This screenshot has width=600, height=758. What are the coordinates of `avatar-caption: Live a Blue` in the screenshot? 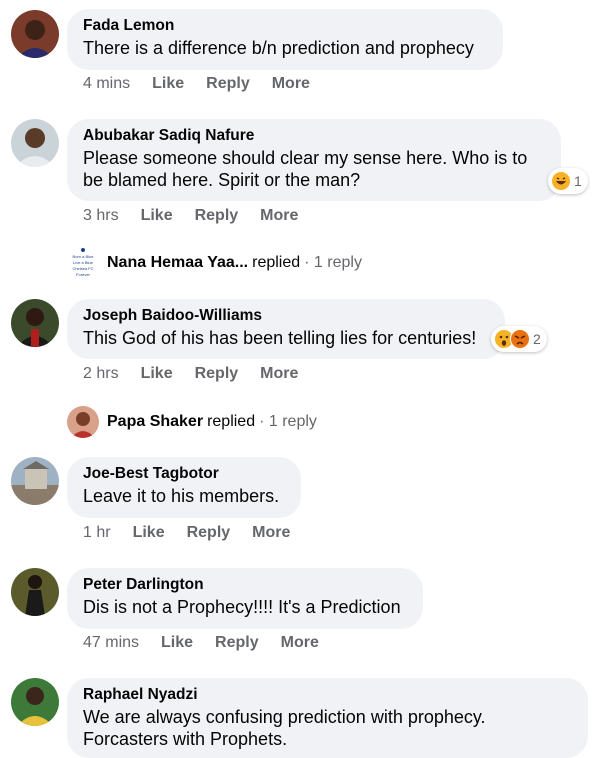 It's located at (83, 262).